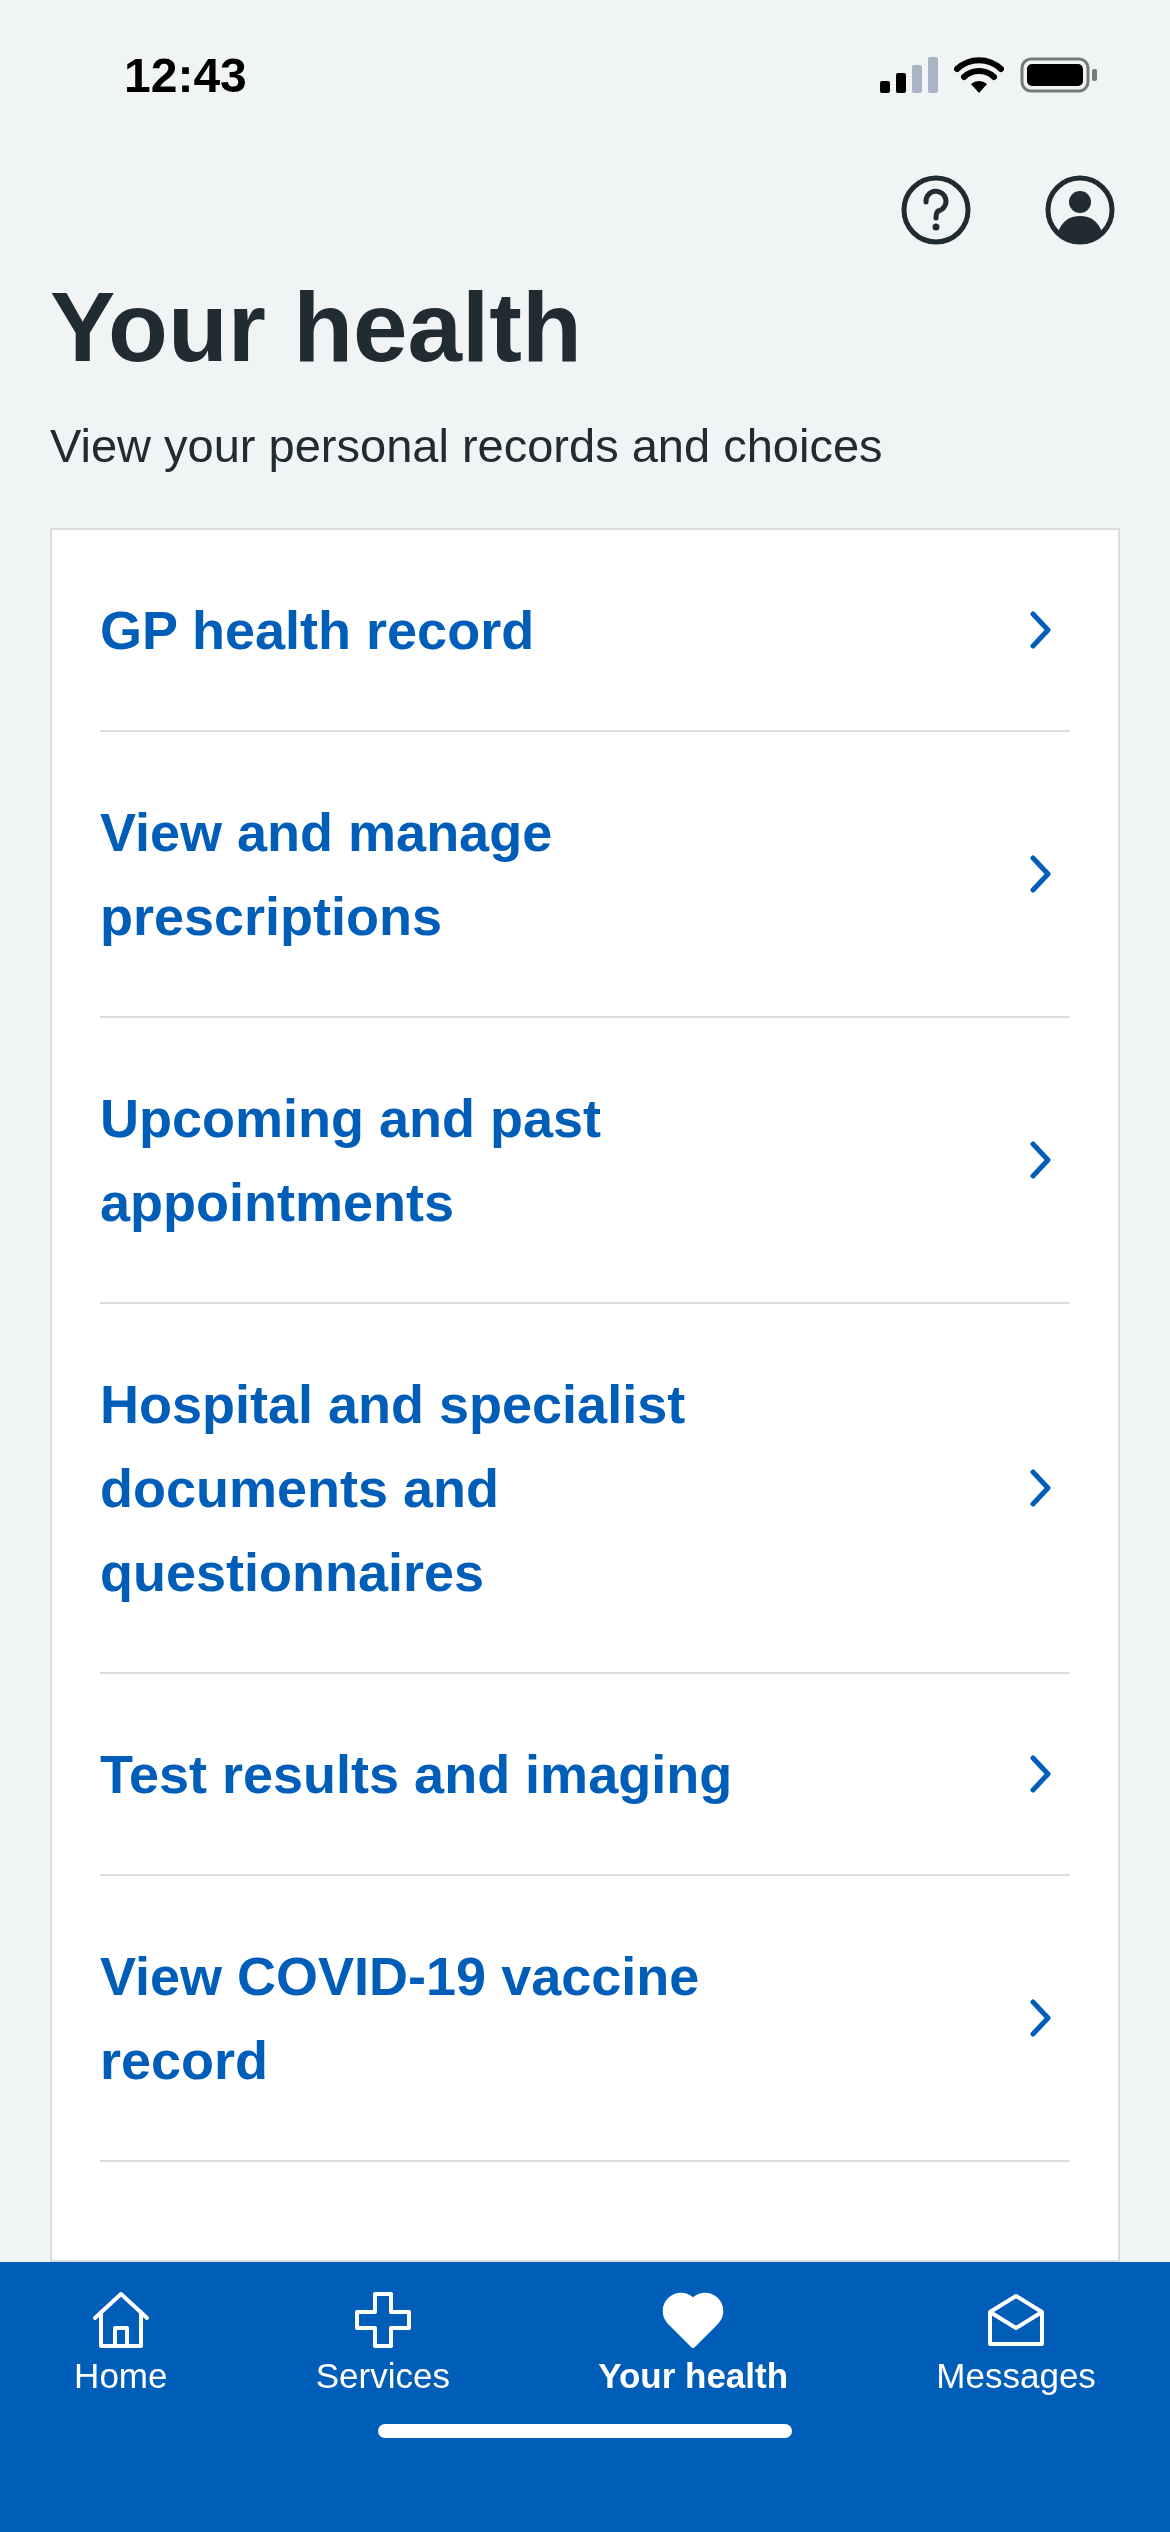 This screenshot has width=1170, height=2532. I want to click on menu-item: GP health record, so click(585, 631).